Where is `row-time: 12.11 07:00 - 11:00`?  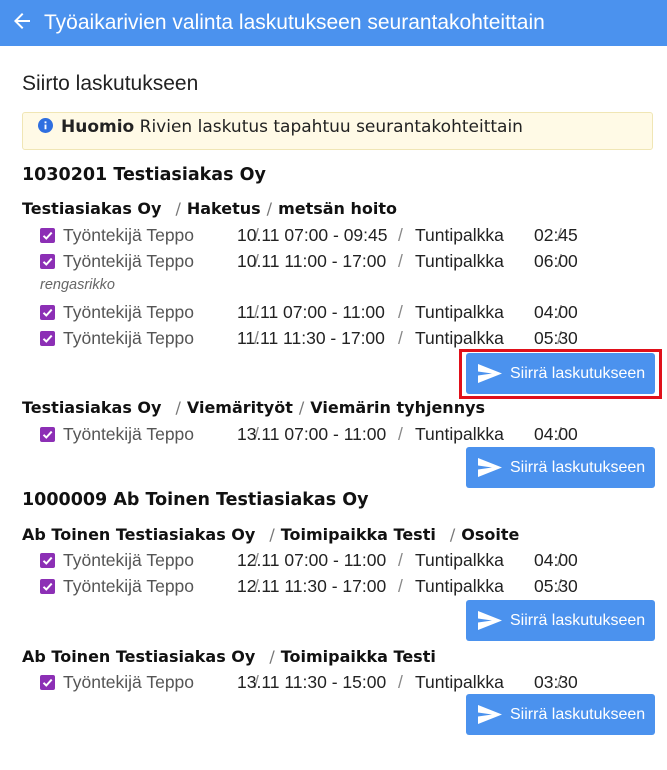 row-time: 12.11 07:00 - 11:00 is located at coordinates (312, 560).